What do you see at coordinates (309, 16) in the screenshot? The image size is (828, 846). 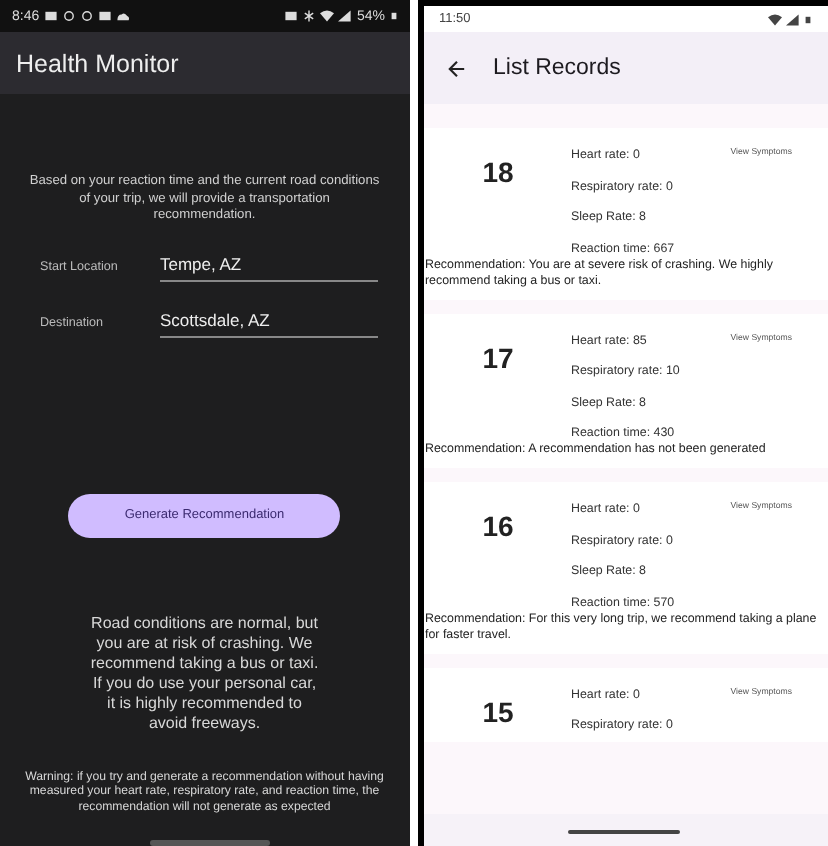 I see `bluetooth-icon` at bounding box center [309, 16].